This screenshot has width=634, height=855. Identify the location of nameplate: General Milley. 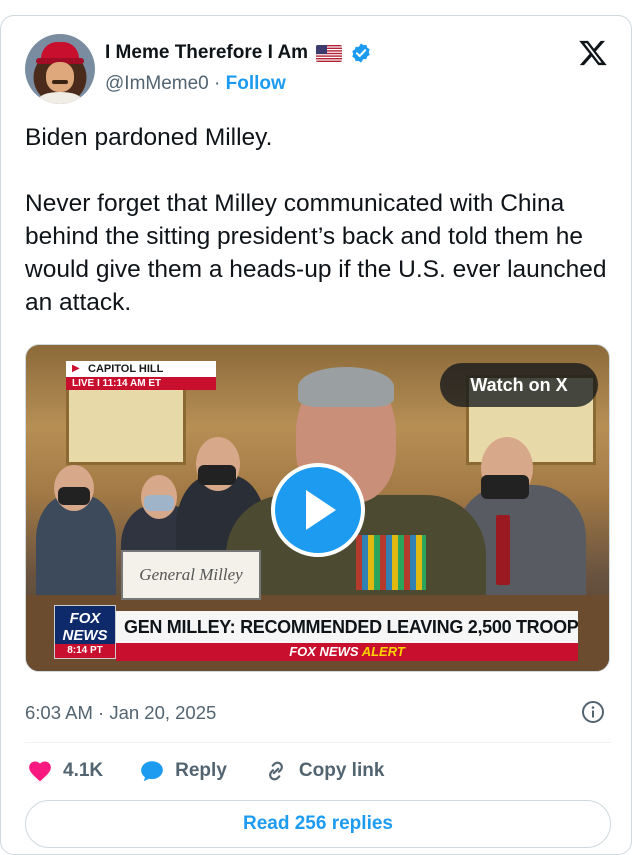
(191, 575).